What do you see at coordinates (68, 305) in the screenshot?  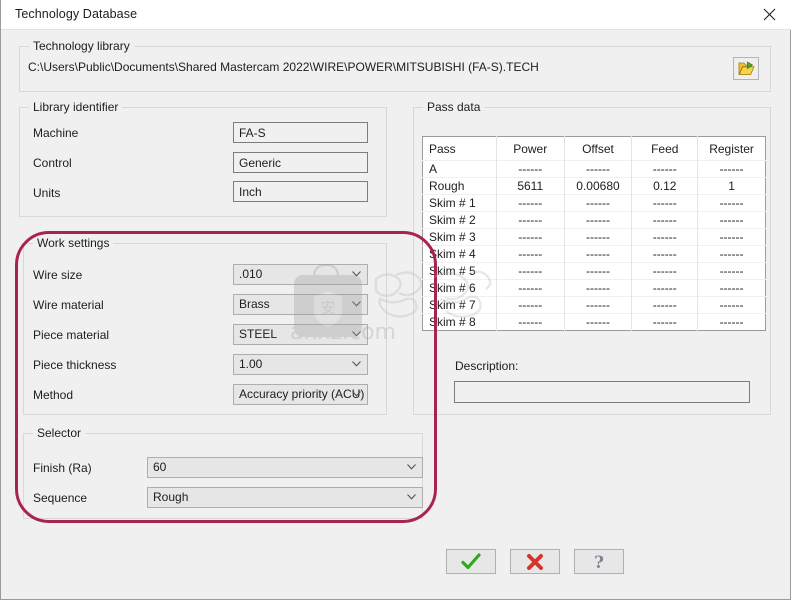 I see `wire-material-label: Wire material` at bounding box center [68, 305].